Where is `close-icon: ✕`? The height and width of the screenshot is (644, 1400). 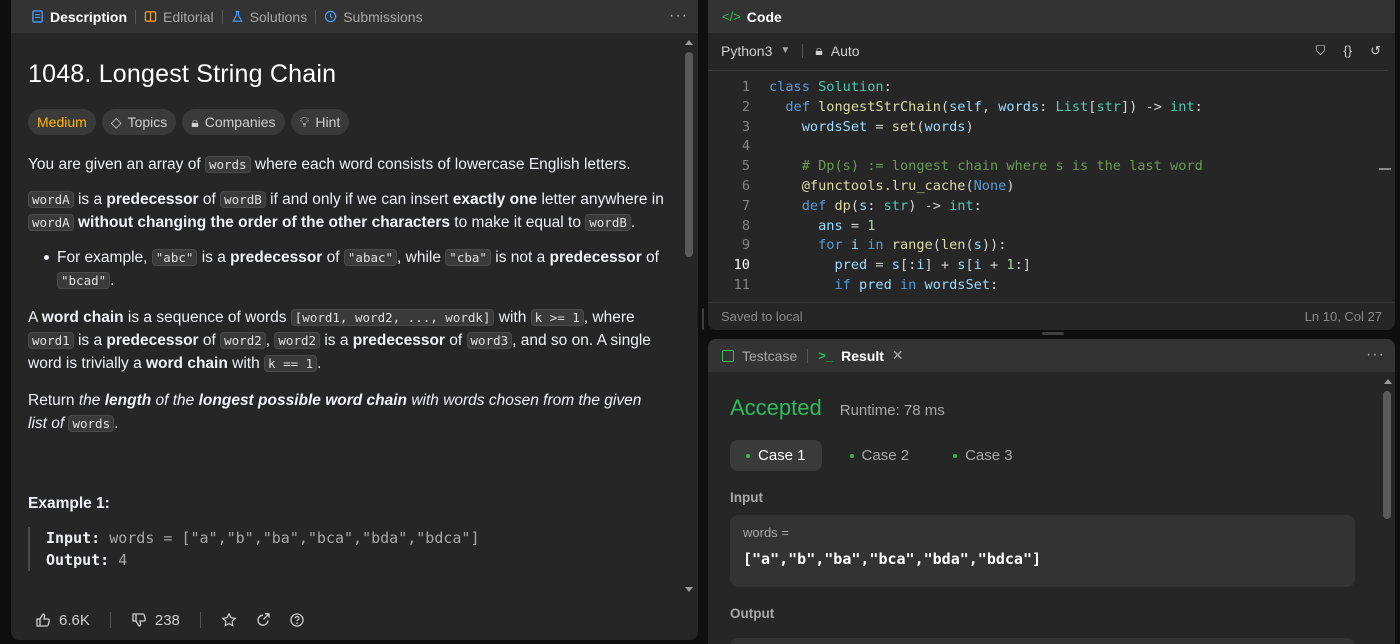
close-icon: ✕ is located at coordinates (898, 355).